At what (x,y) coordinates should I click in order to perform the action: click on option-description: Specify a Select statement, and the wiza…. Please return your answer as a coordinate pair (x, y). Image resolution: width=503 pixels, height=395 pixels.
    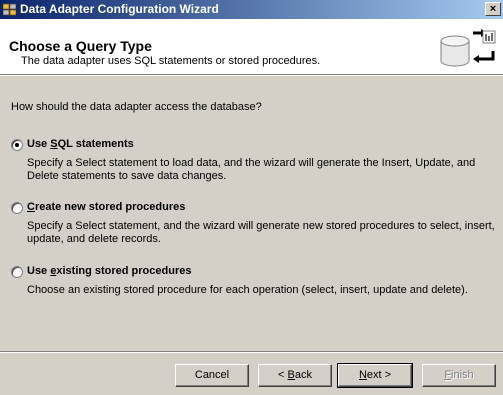
    Looking at the image, I should click on (261, 232).